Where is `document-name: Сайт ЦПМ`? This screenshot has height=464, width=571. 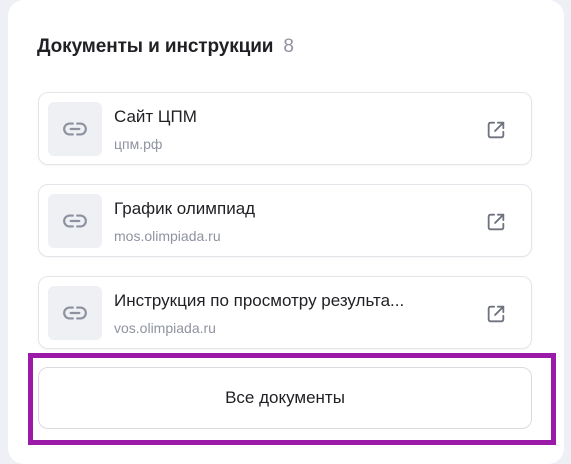 document-name: Сайт ЦПМ is located at coordinates (155, 116).